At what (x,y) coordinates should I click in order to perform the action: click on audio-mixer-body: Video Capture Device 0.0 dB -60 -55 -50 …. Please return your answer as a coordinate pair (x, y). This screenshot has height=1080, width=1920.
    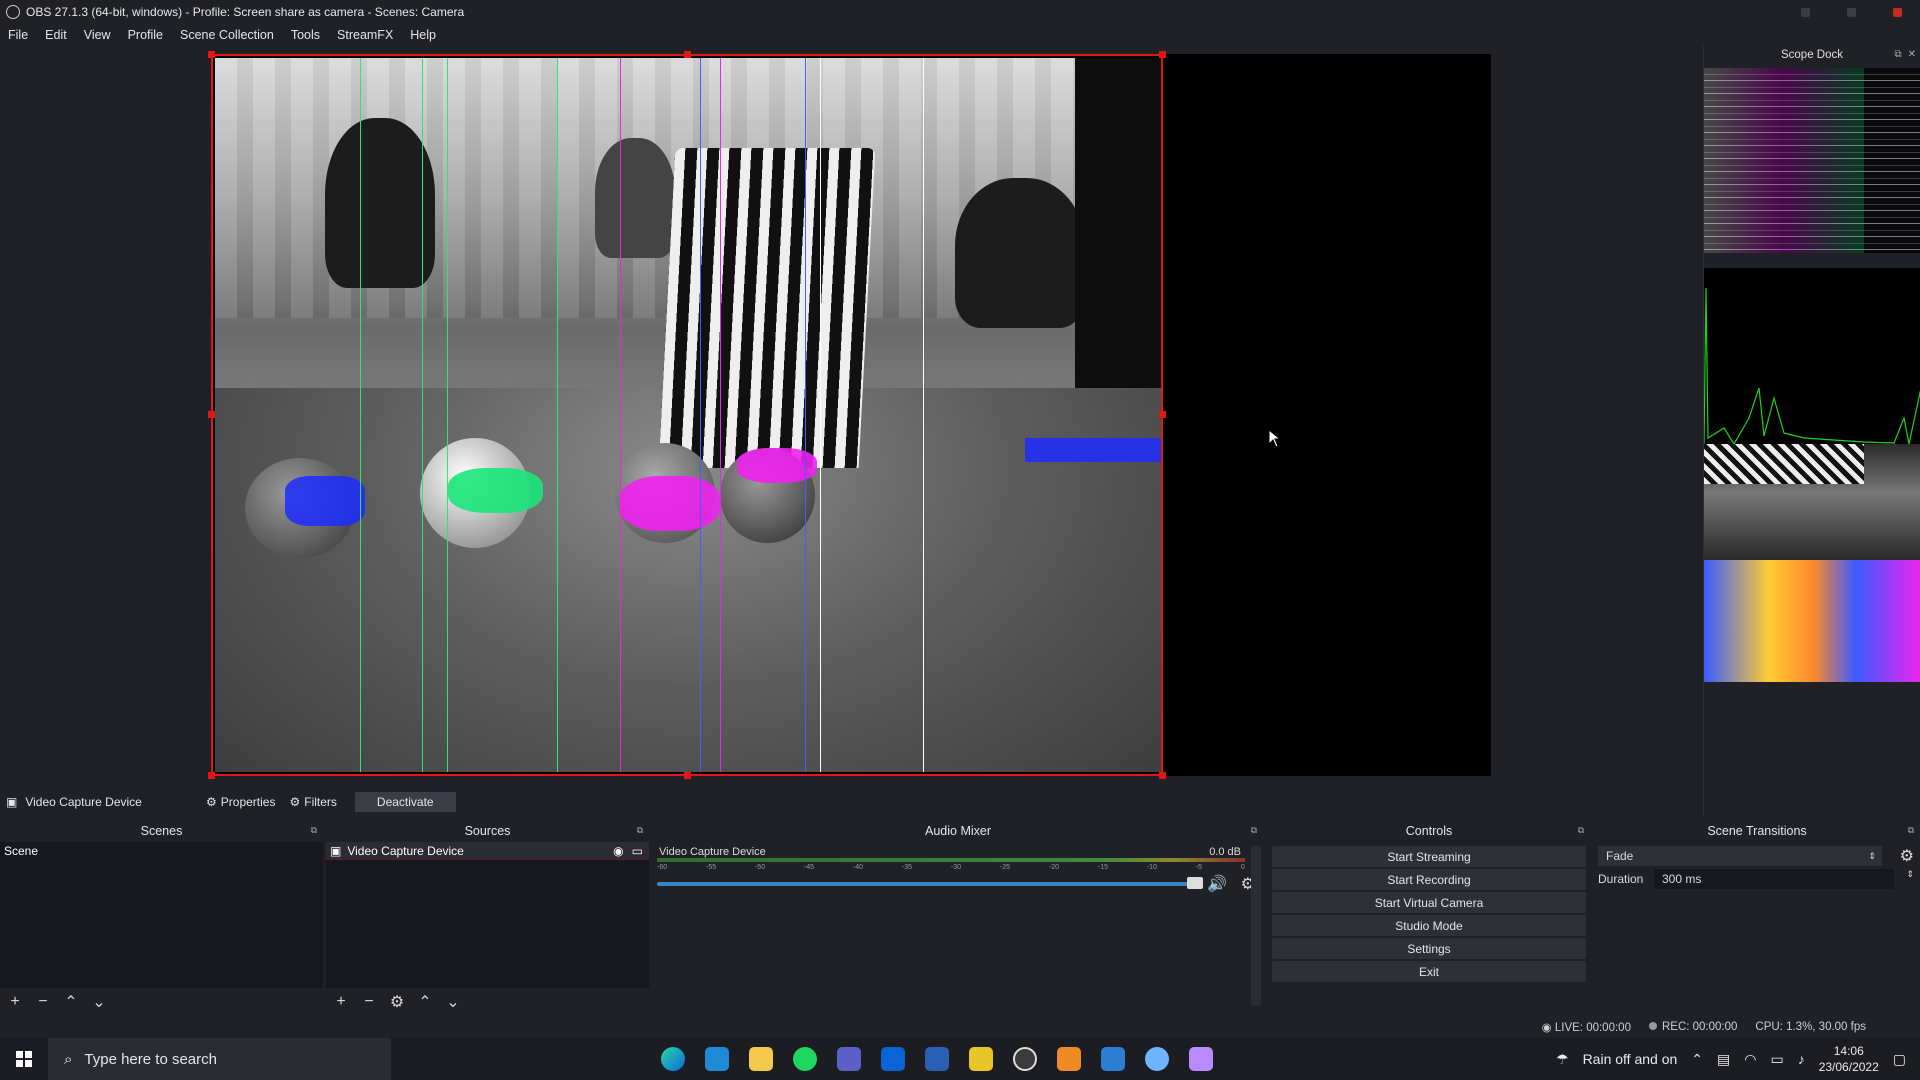
    Looking at the image, I should click on (958, 929).